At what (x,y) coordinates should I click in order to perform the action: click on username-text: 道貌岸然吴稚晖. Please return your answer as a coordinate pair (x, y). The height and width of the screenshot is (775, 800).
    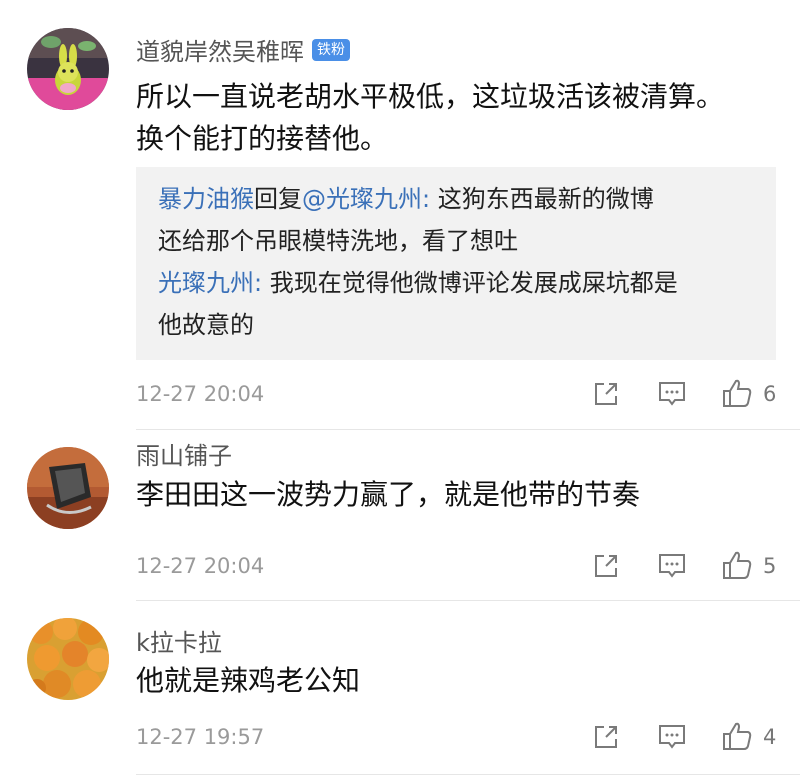
    Looking at the image, I should click on (220, 52).